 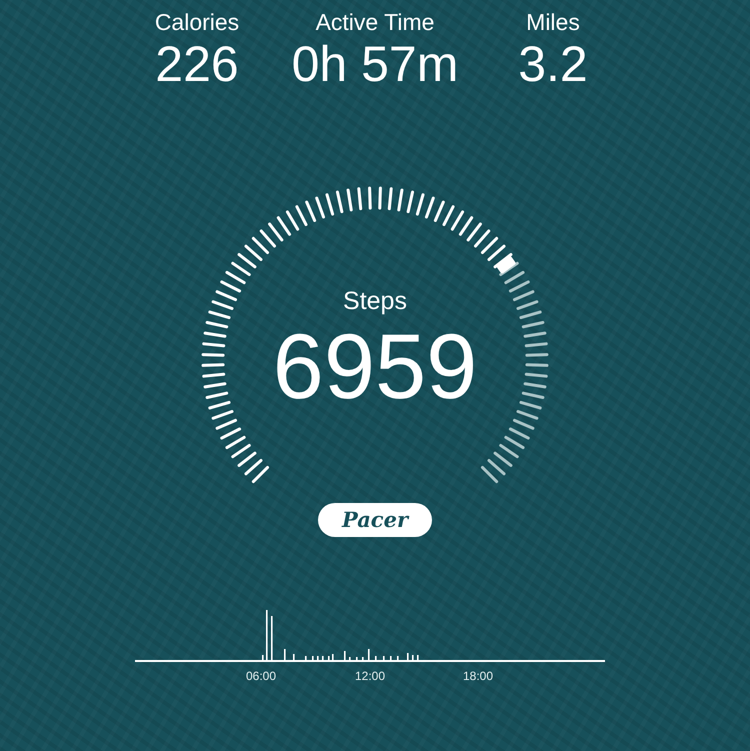 I want to click on progress-marker, so click(x=506, y=264).